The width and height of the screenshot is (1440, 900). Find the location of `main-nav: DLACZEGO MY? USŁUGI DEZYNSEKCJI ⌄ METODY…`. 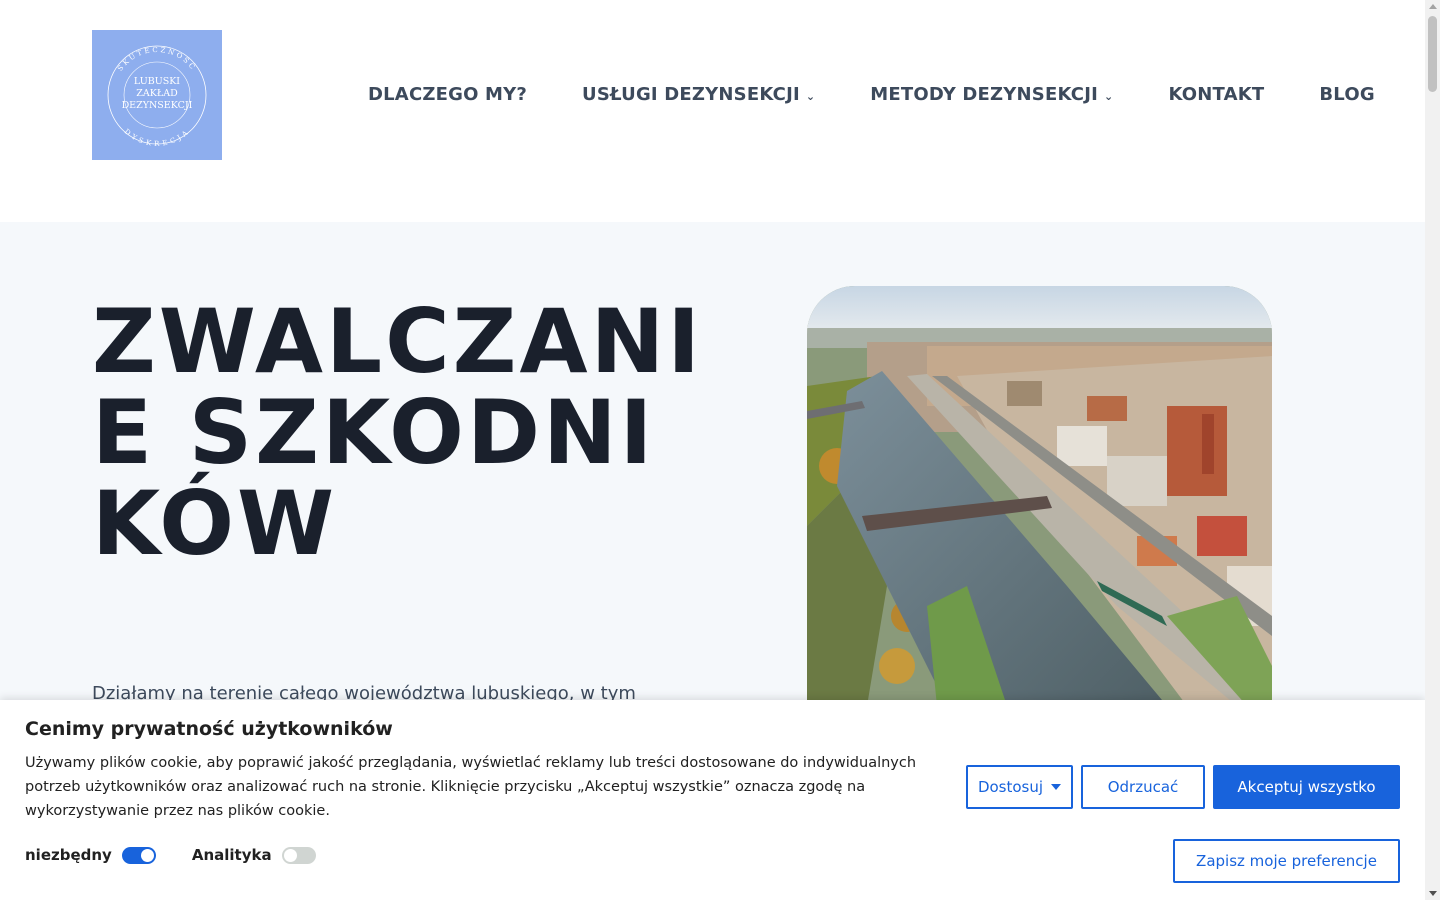

main-nav: DLACZEGO MY? USŁUGI DEZYNSEKCJI ⌄ METODY… is located at coordinates (871, 94).